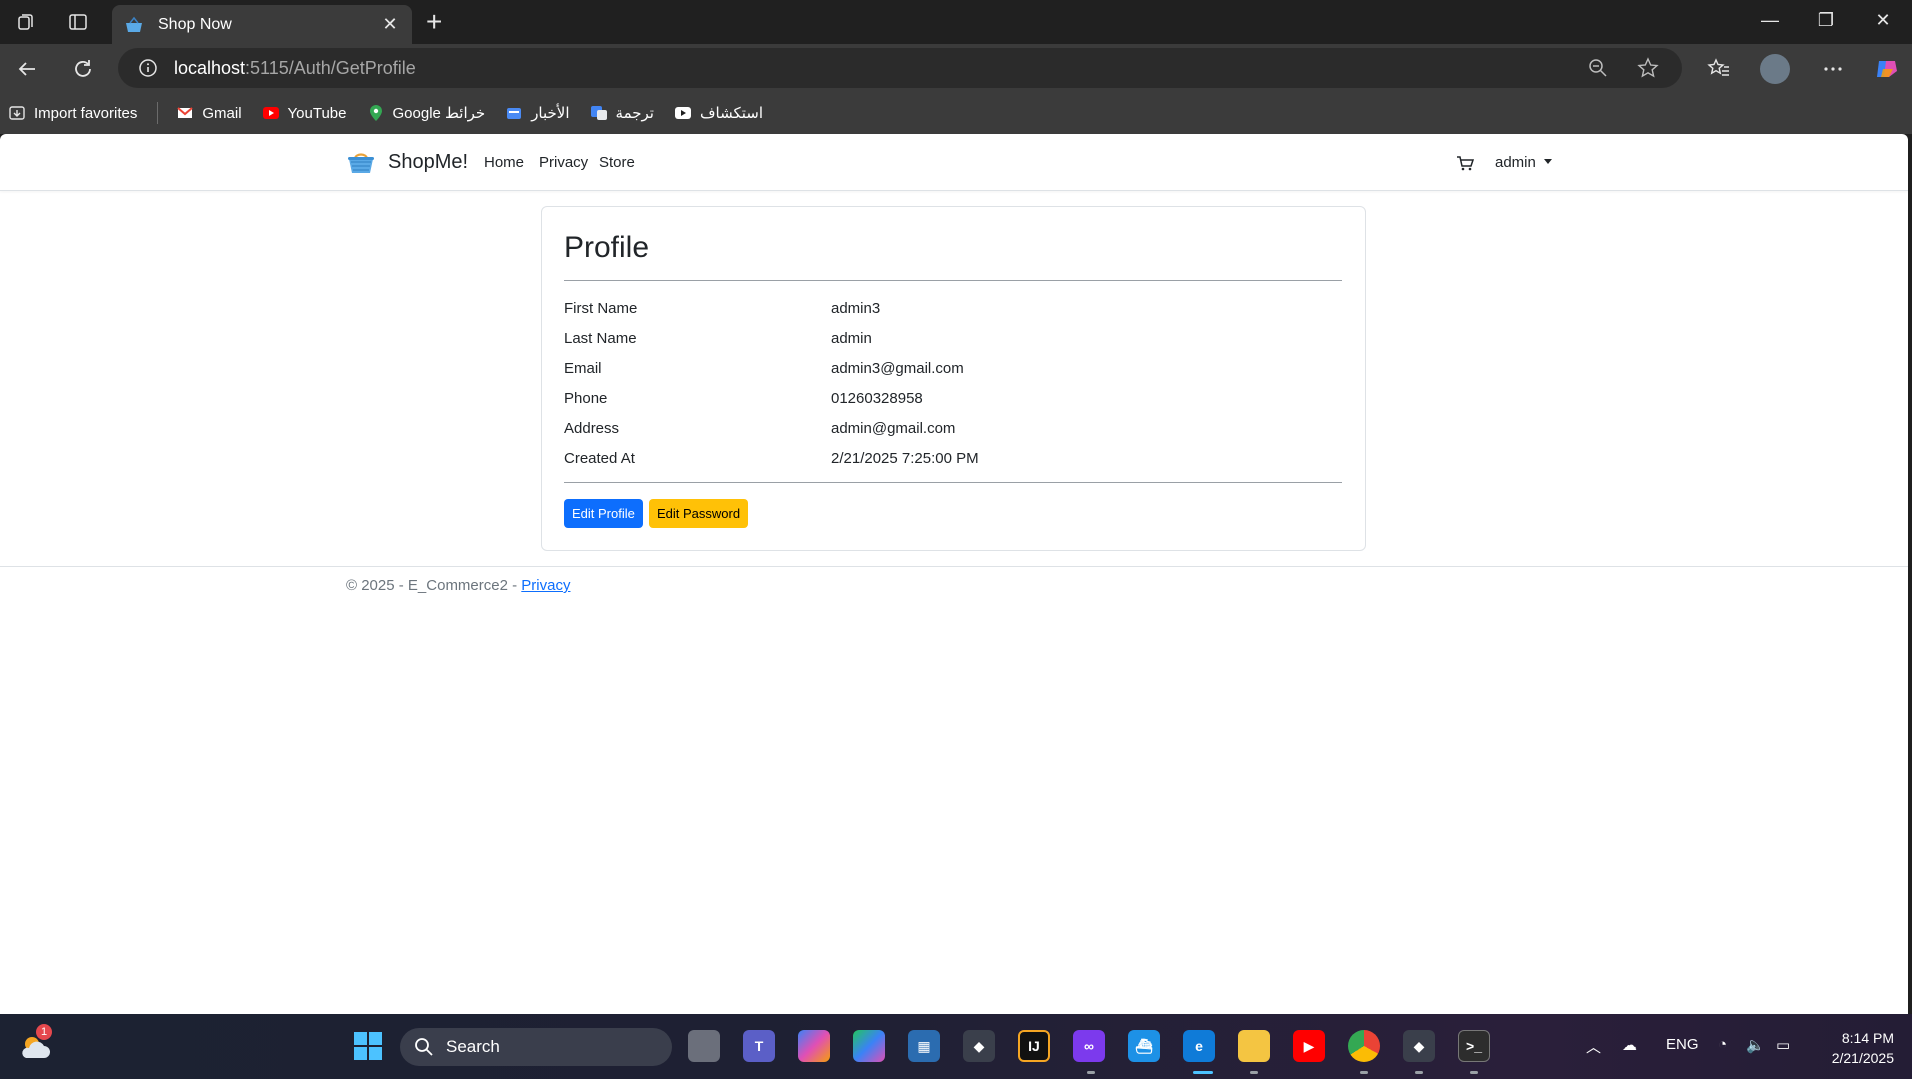 The height and width of the screenshot is (1079, 1912). Describe the element at coordinates (586, 398) in the screenshot. I see `phone-label: Phone` at that location.